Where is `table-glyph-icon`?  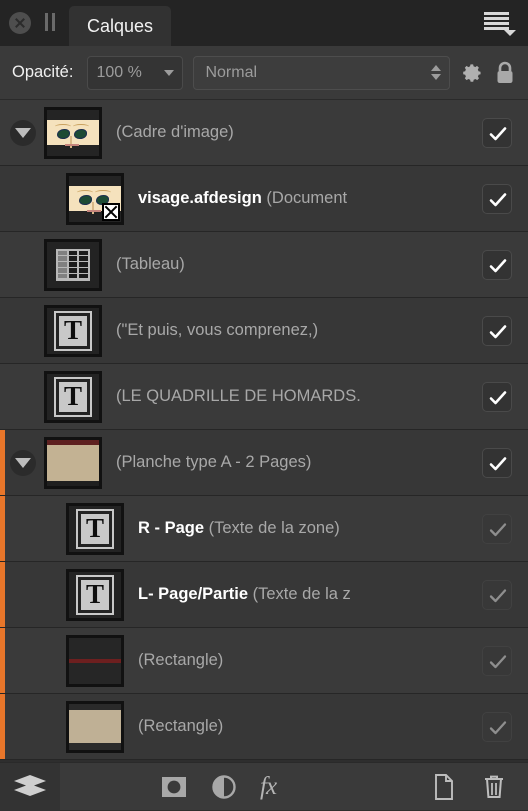
table-glyph-icon is located at coordinates (73, 265).